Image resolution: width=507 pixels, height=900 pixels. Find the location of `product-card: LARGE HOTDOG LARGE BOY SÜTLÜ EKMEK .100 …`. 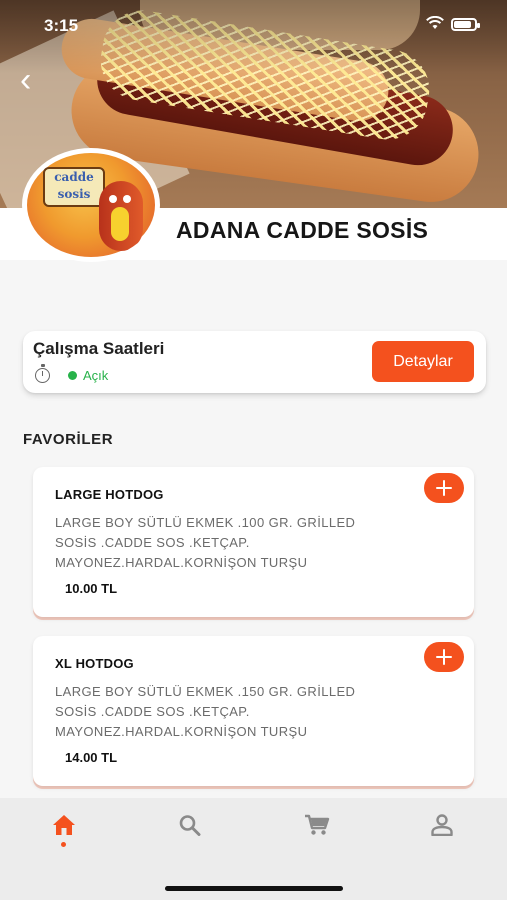

product-card: LARGE HOTDOG LARGE BOY SÜTLÜ EKMEK .100 … is located at coordinates (253, 542).